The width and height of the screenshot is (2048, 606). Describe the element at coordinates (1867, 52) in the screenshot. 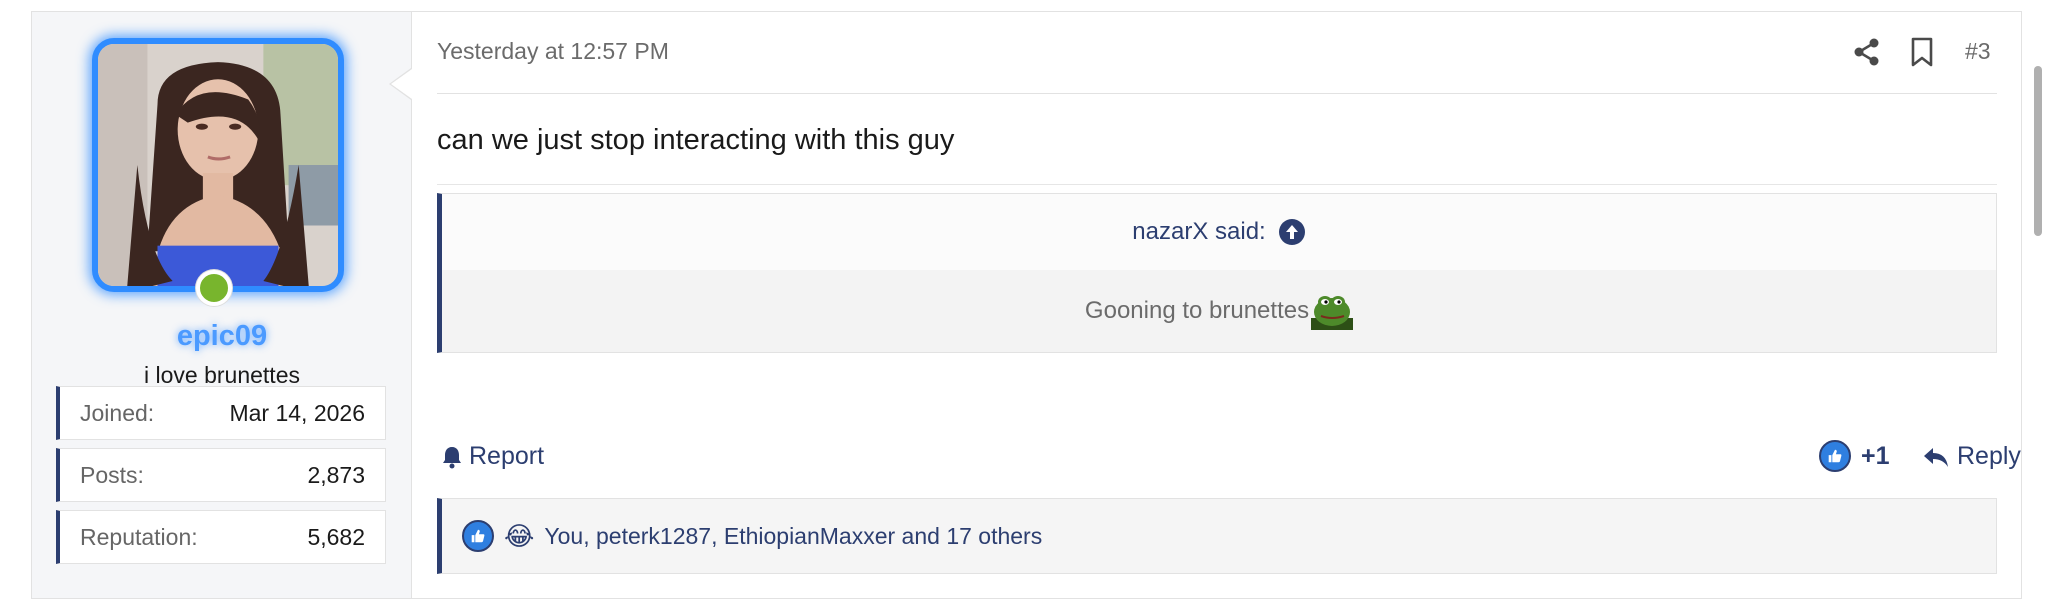

I see `share-icon` at that location.